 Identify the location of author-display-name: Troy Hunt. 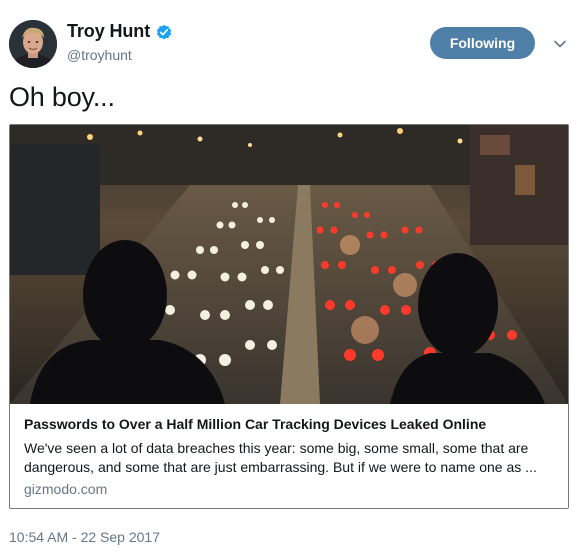
(108, 31).